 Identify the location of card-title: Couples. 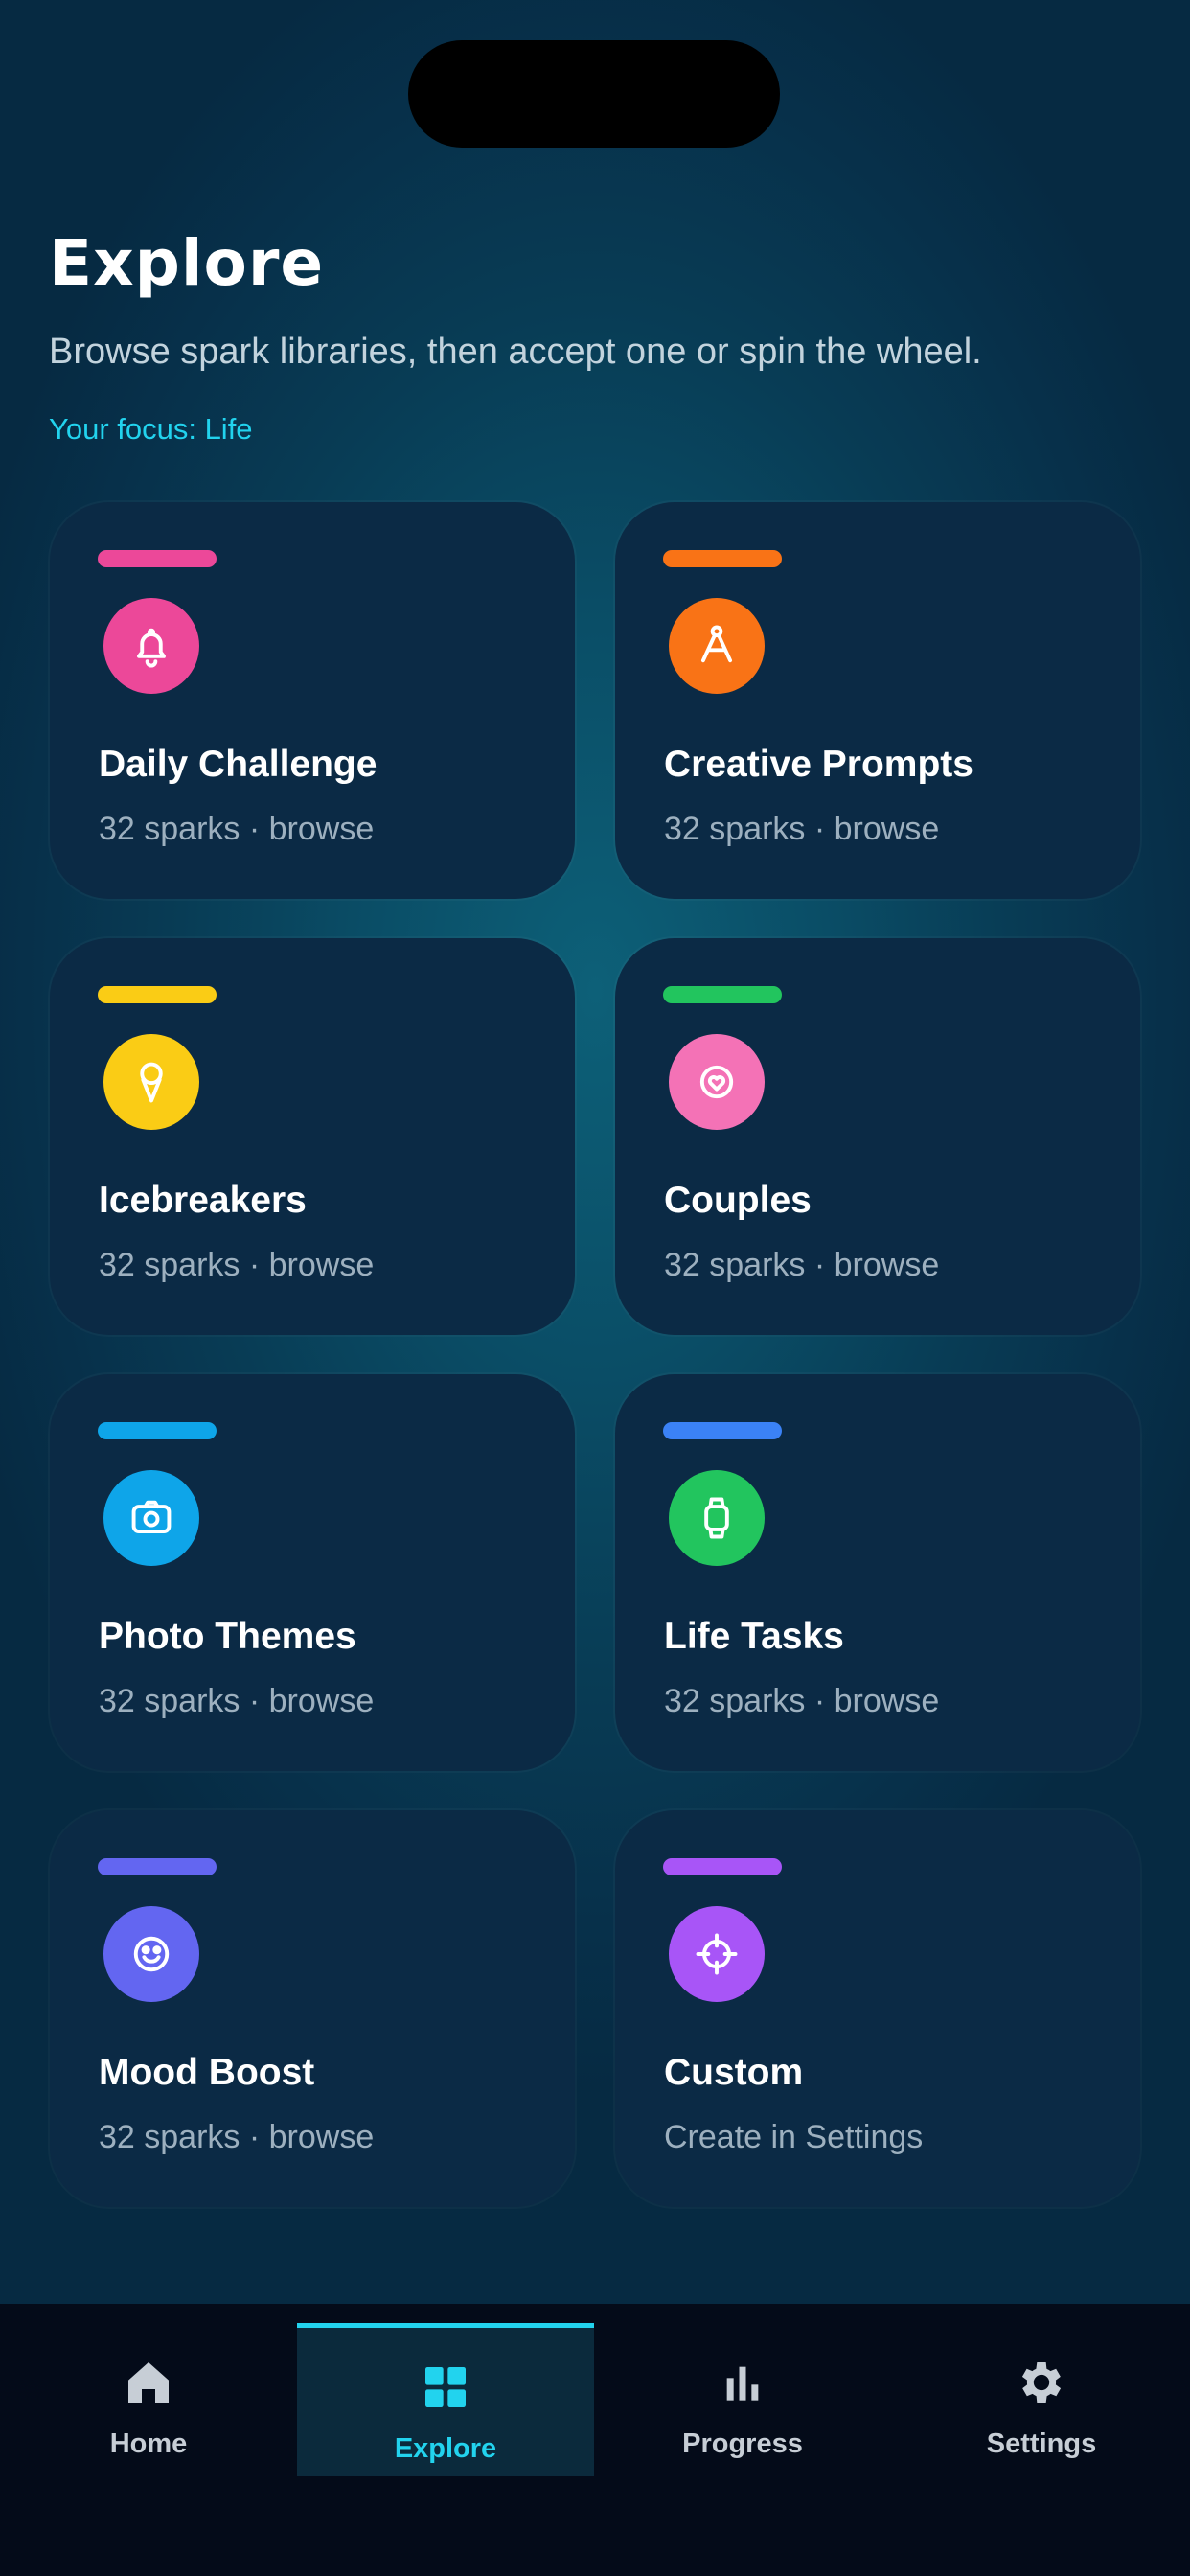
(738, 1200).